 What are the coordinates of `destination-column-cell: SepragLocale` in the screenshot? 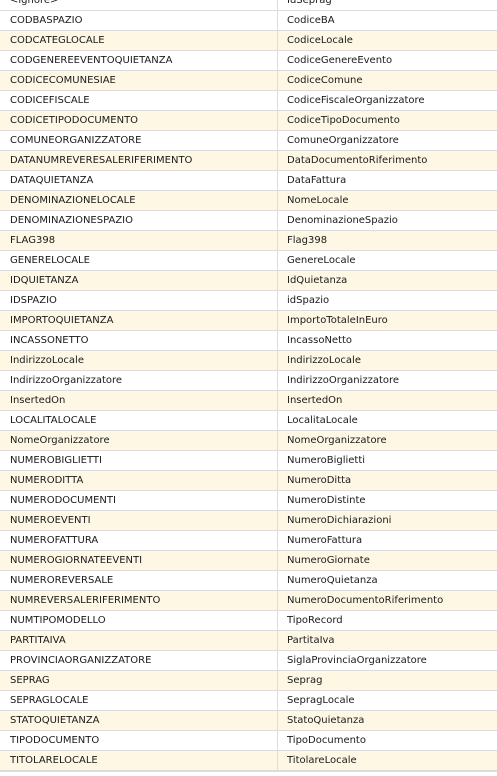 It's located at (387, 700).